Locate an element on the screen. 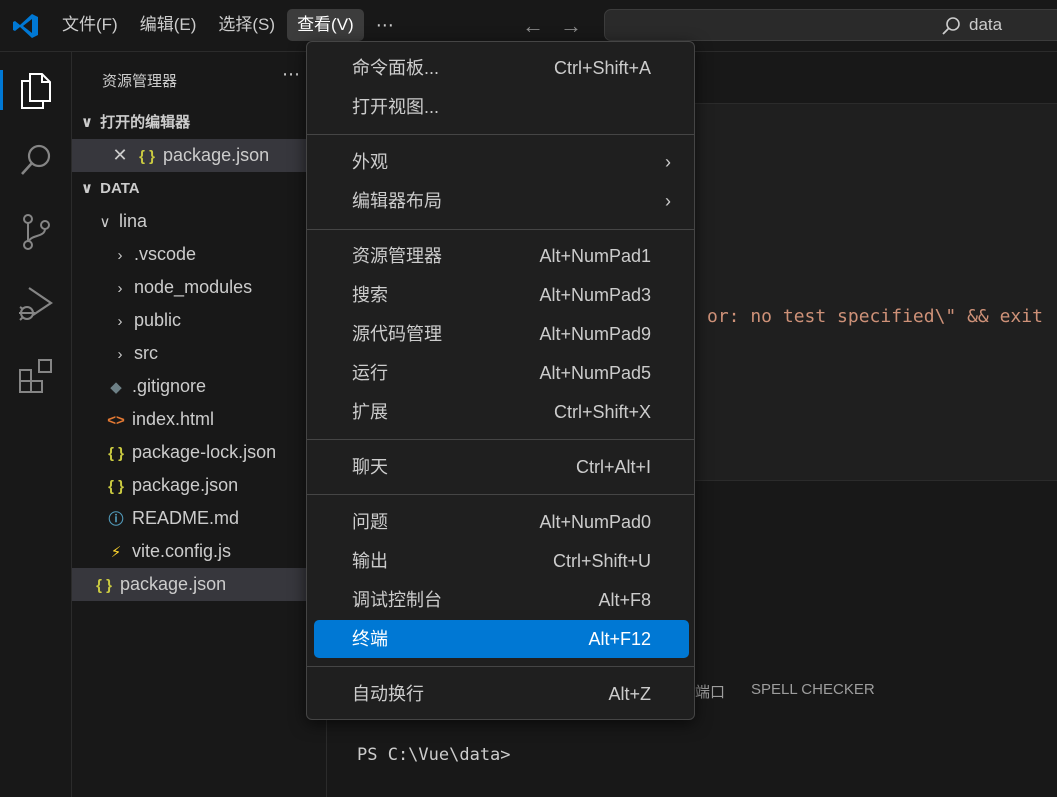 The image size is (1057, 797). tree-item-label: README.md is located at coordinates (186, 518).